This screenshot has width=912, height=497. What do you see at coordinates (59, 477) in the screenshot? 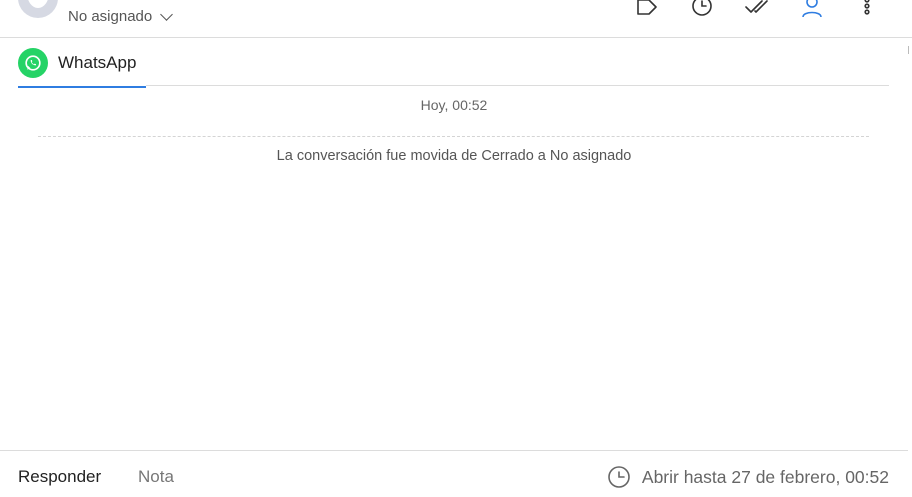
I see `tab-reply: Responder` at bounding box center [59, 477].